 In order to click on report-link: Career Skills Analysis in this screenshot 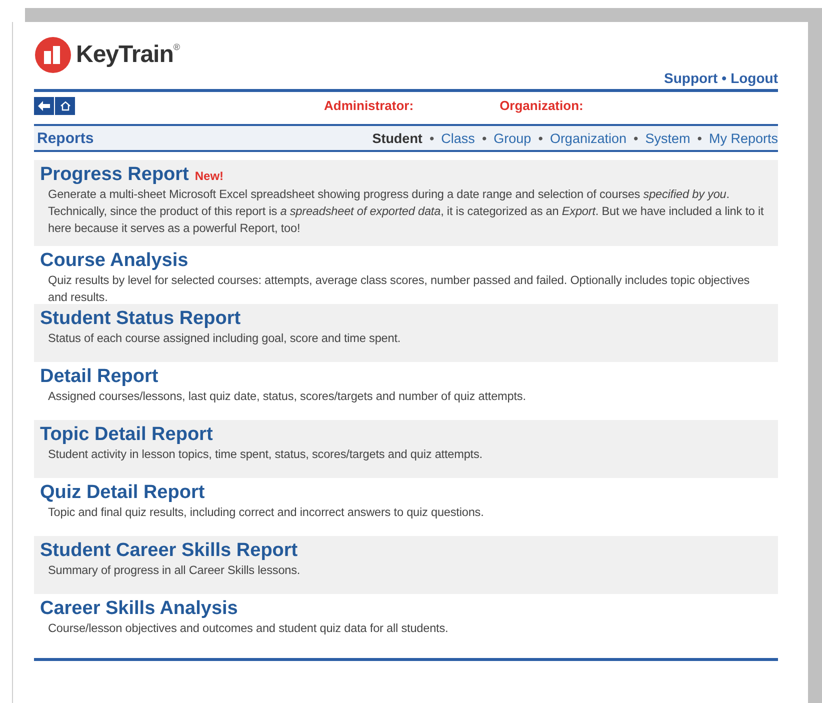, I will do `click(139, 609)`.